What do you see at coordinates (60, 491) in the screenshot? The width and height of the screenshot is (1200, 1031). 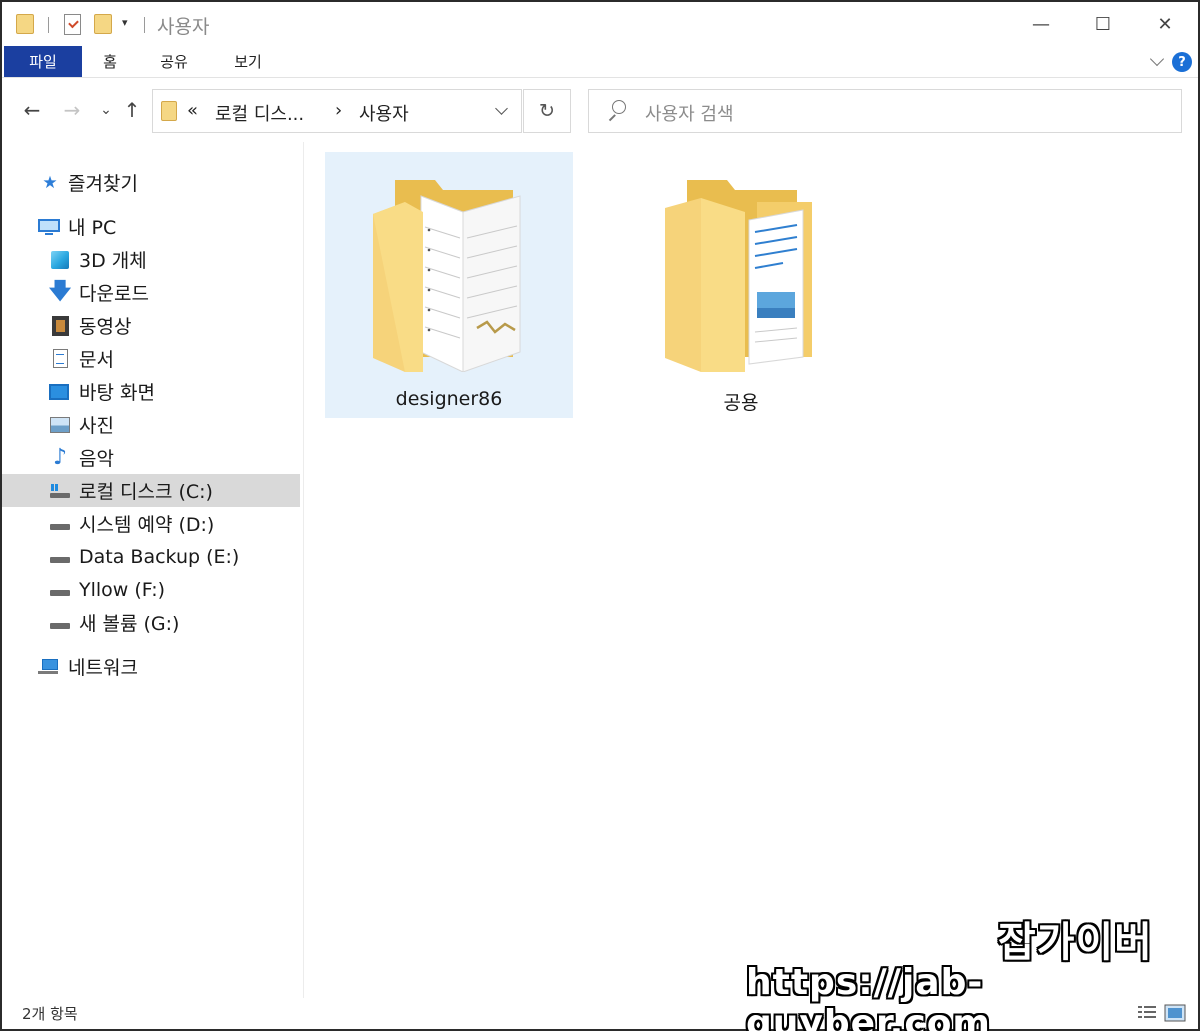 I see `system-drive-icon` at bounding box center [60, 491].